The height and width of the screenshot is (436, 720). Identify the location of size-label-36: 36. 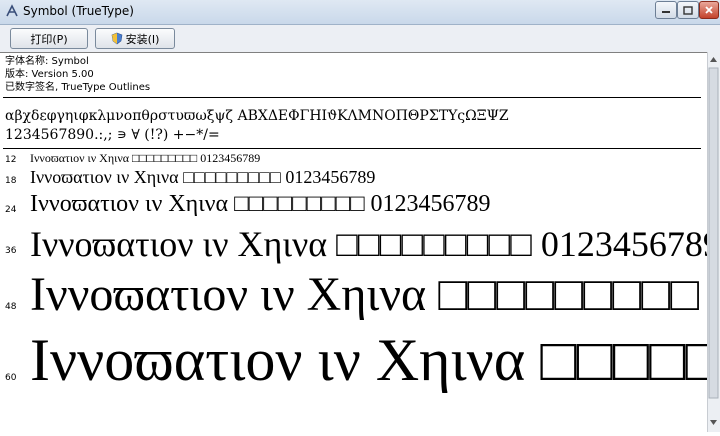
(11, 251).